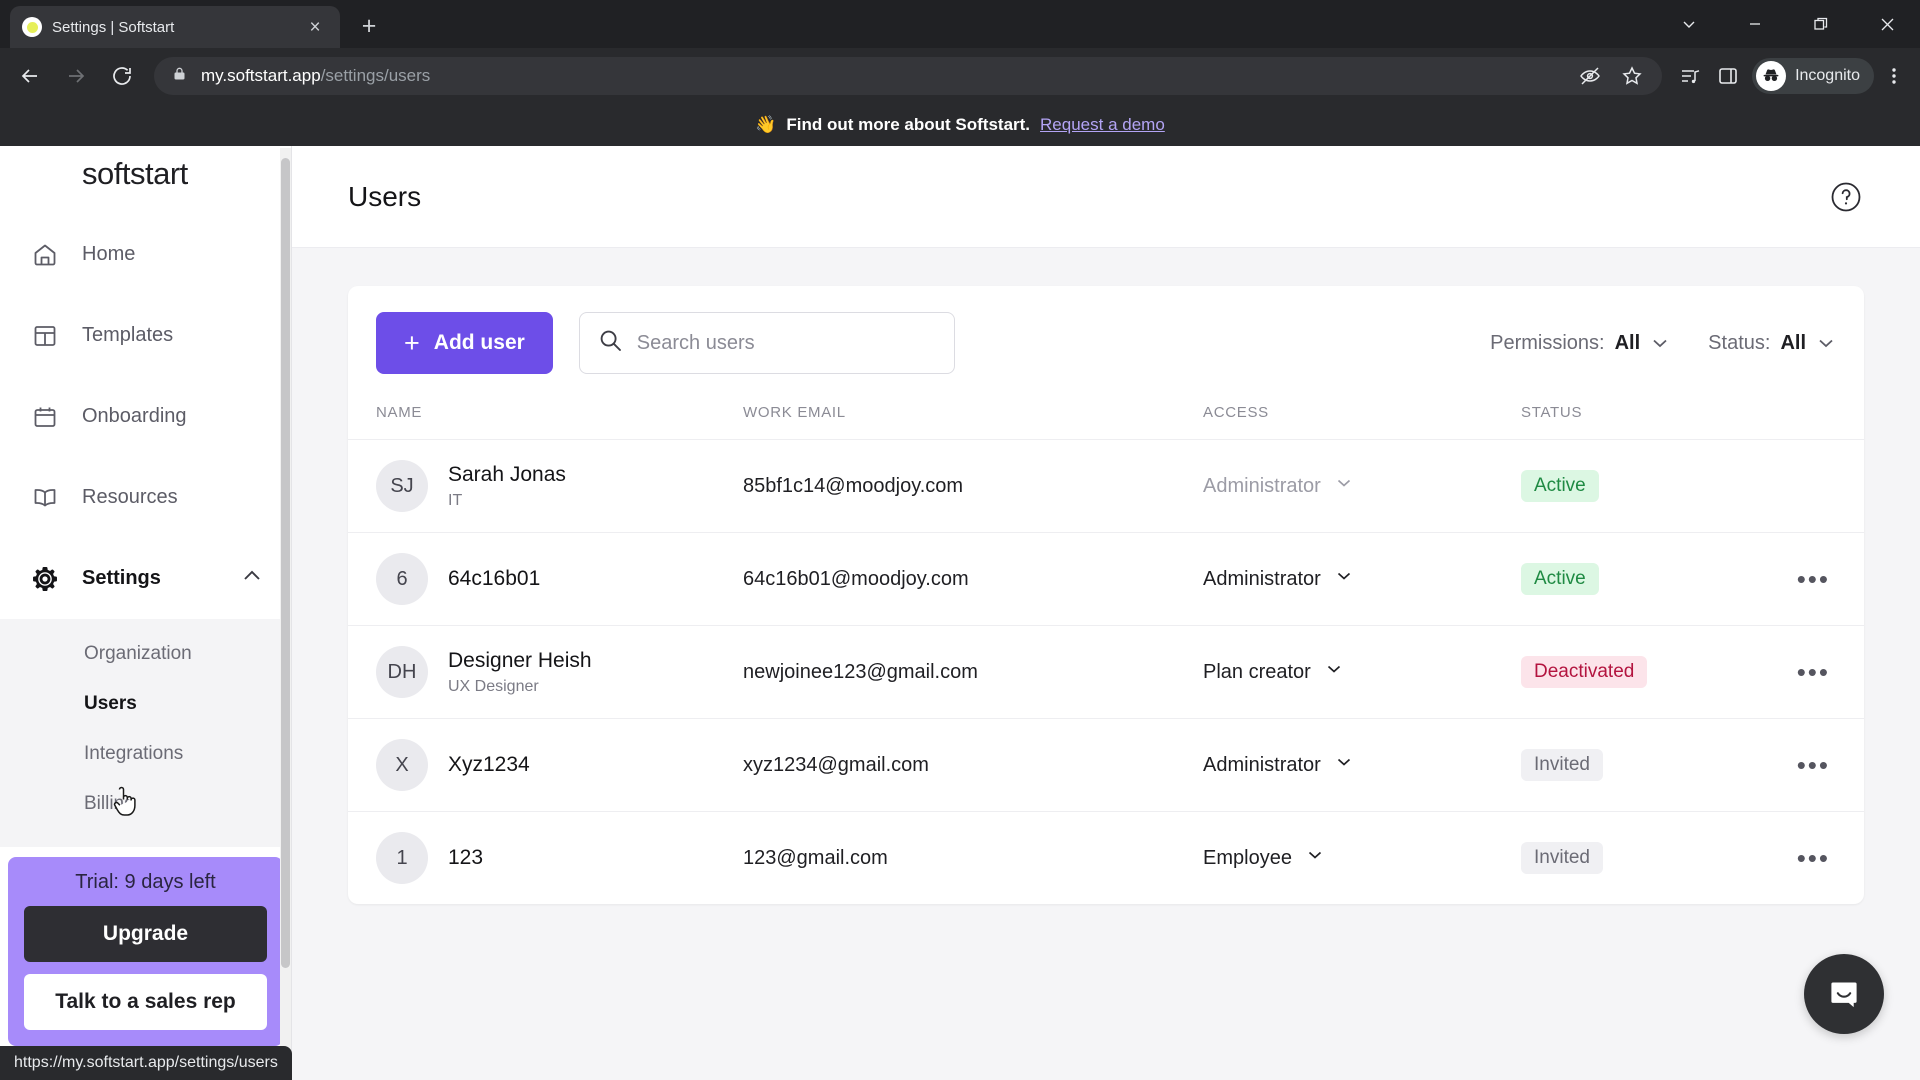  What do you see at coordinates (122, 76) in the screenshot?
I see `reload-icon` at bounding box center [122, 76].